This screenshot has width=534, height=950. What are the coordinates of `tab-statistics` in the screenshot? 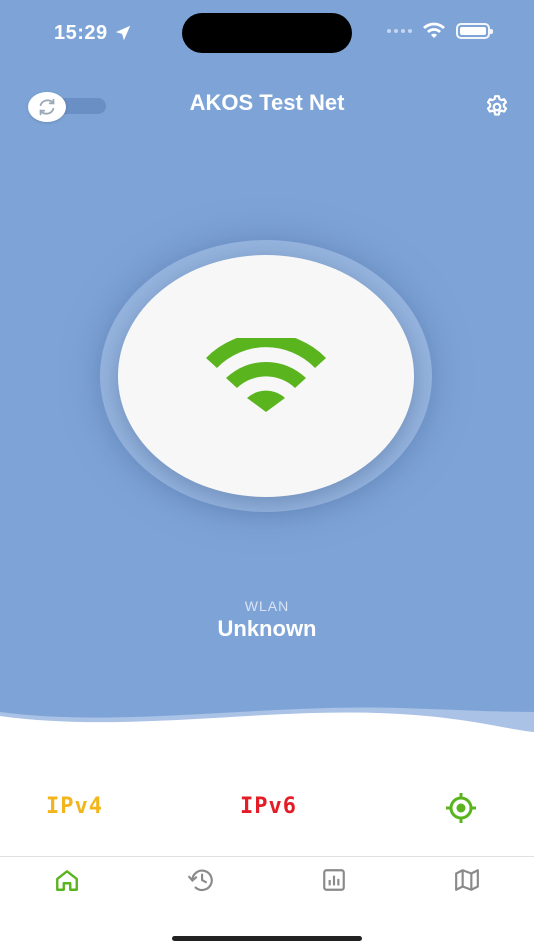 It's located at (334, 880).